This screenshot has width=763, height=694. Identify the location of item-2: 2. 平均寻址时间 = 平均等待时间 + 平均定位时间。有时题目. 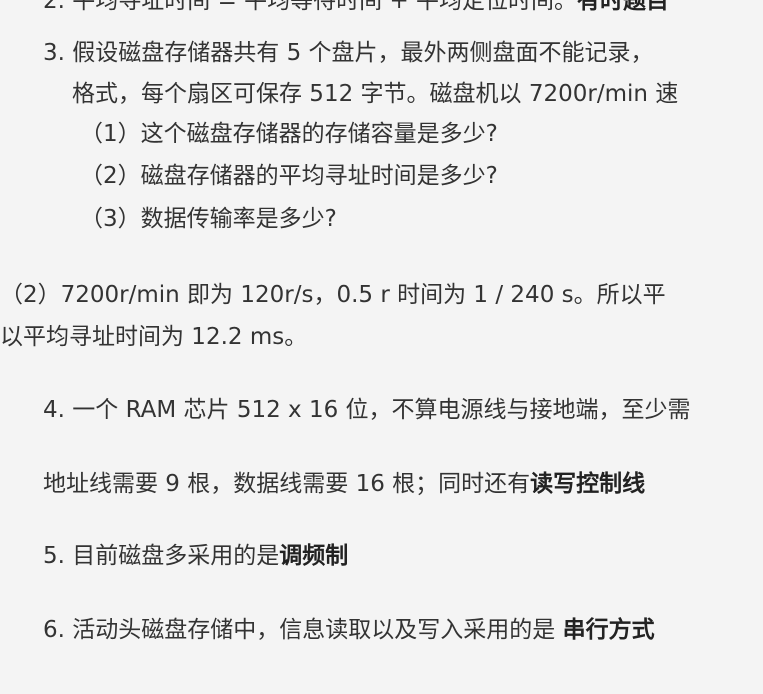
(356, 8).